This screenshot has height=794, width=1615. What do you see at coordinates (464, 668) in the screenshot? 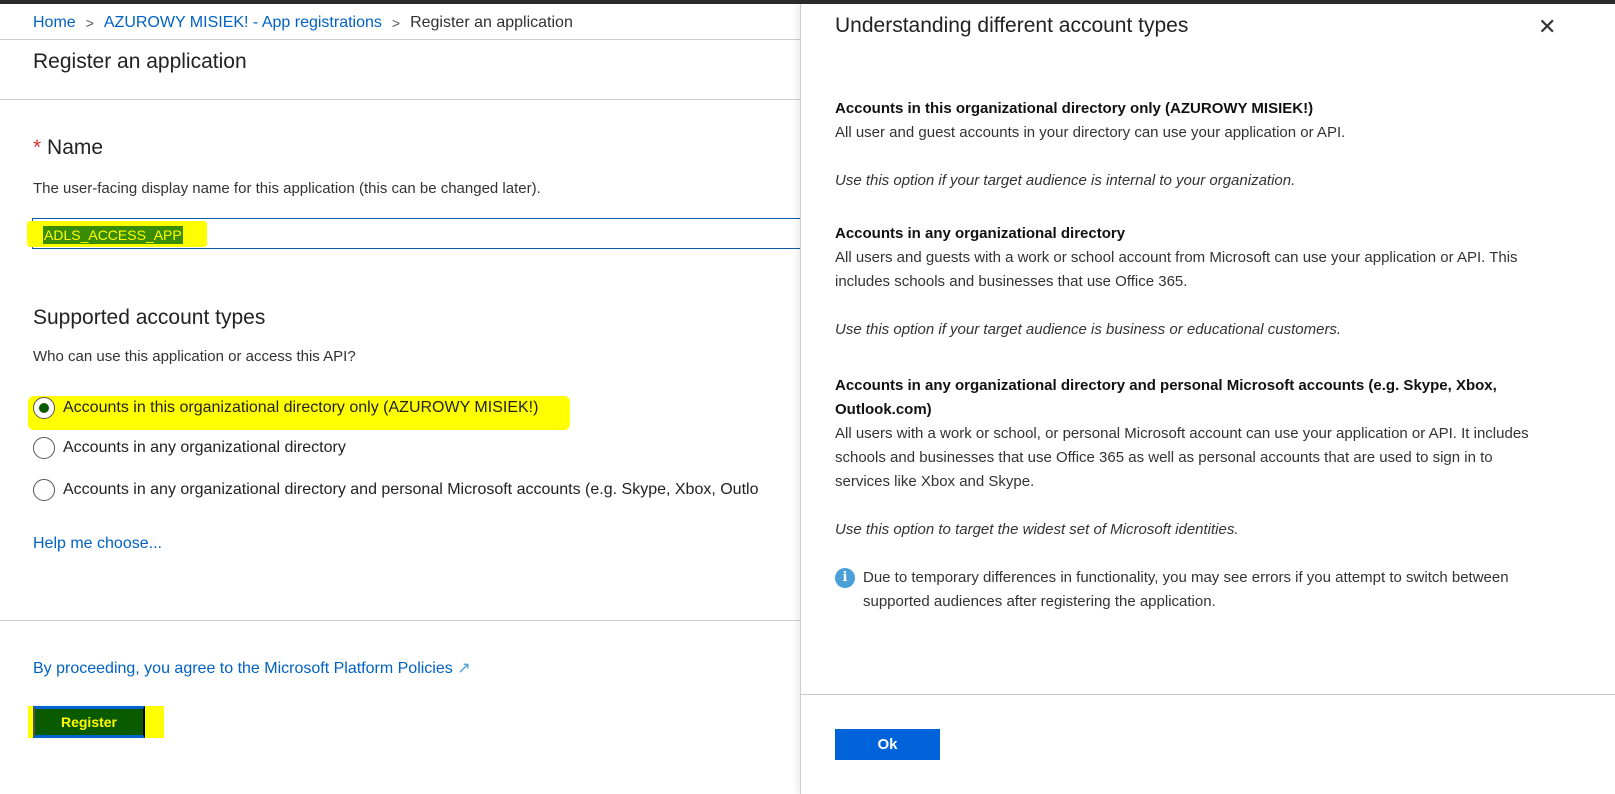
I see `external-link-icon: ↗` at bounding box center [464, 668].